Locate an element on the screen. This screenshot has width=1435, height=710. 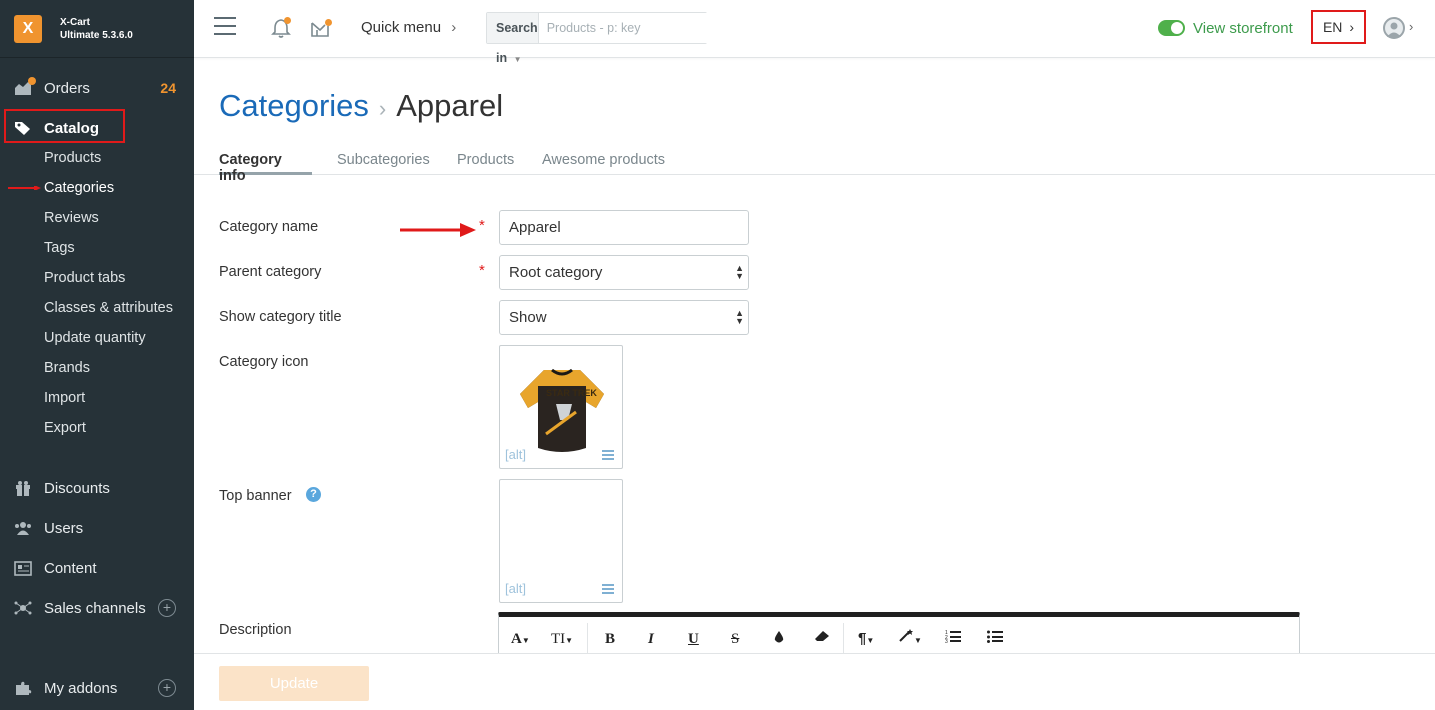
sidebar-subitem-tags: Tags is located at coordinates (59, 248).